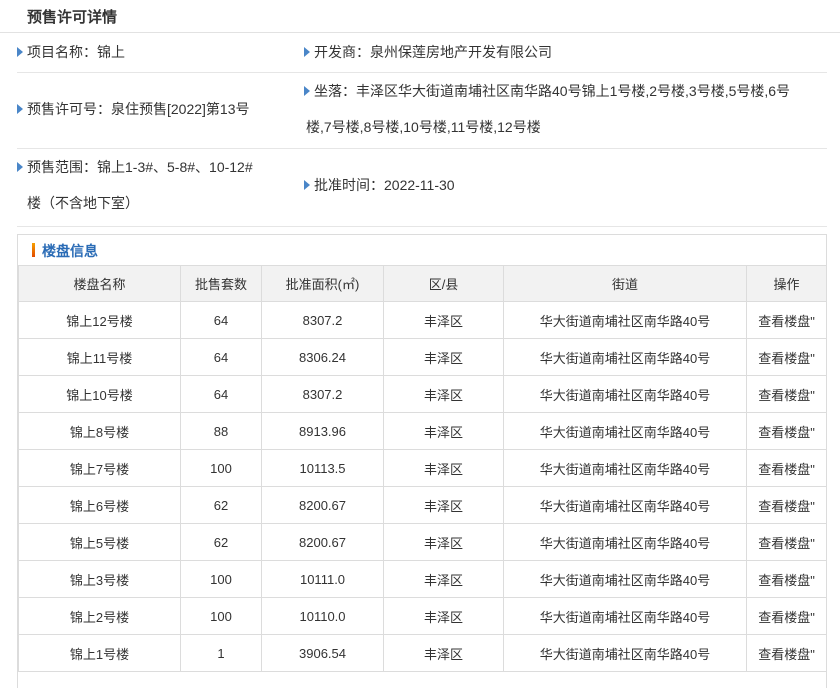 This screenshot has height=688, width=840. Describe the element at coordinates (99, 616) in the screenshot. I see `building-name-cell: 锦上2号楼` at that location.